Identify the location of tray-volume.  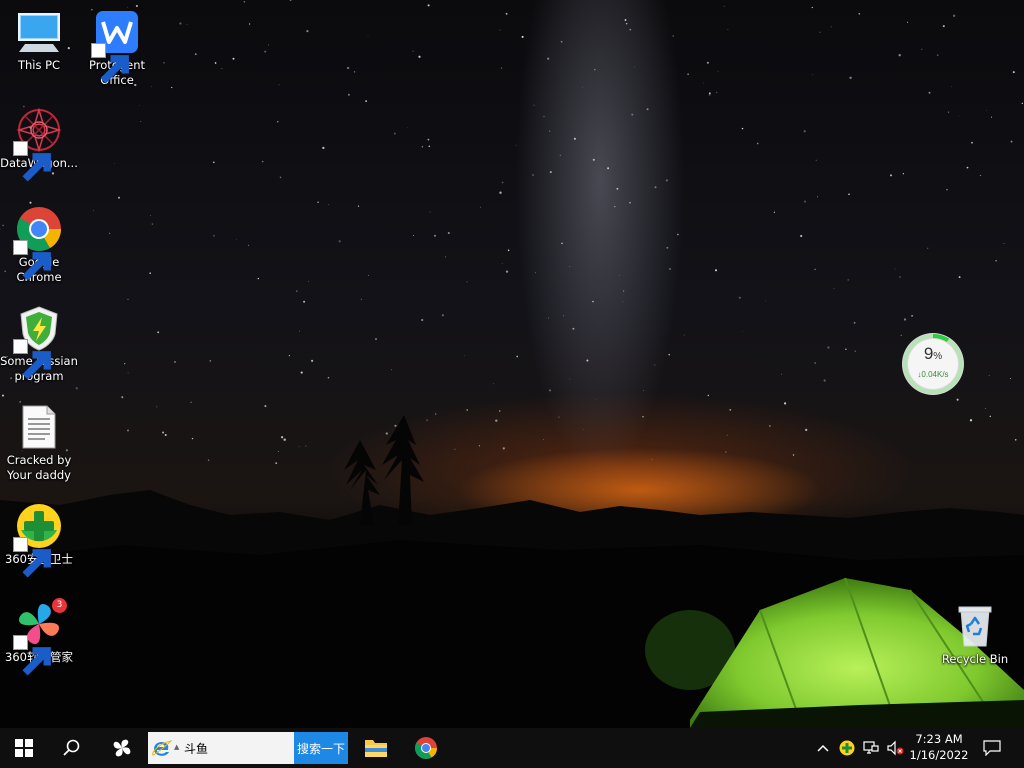
(895, 748).